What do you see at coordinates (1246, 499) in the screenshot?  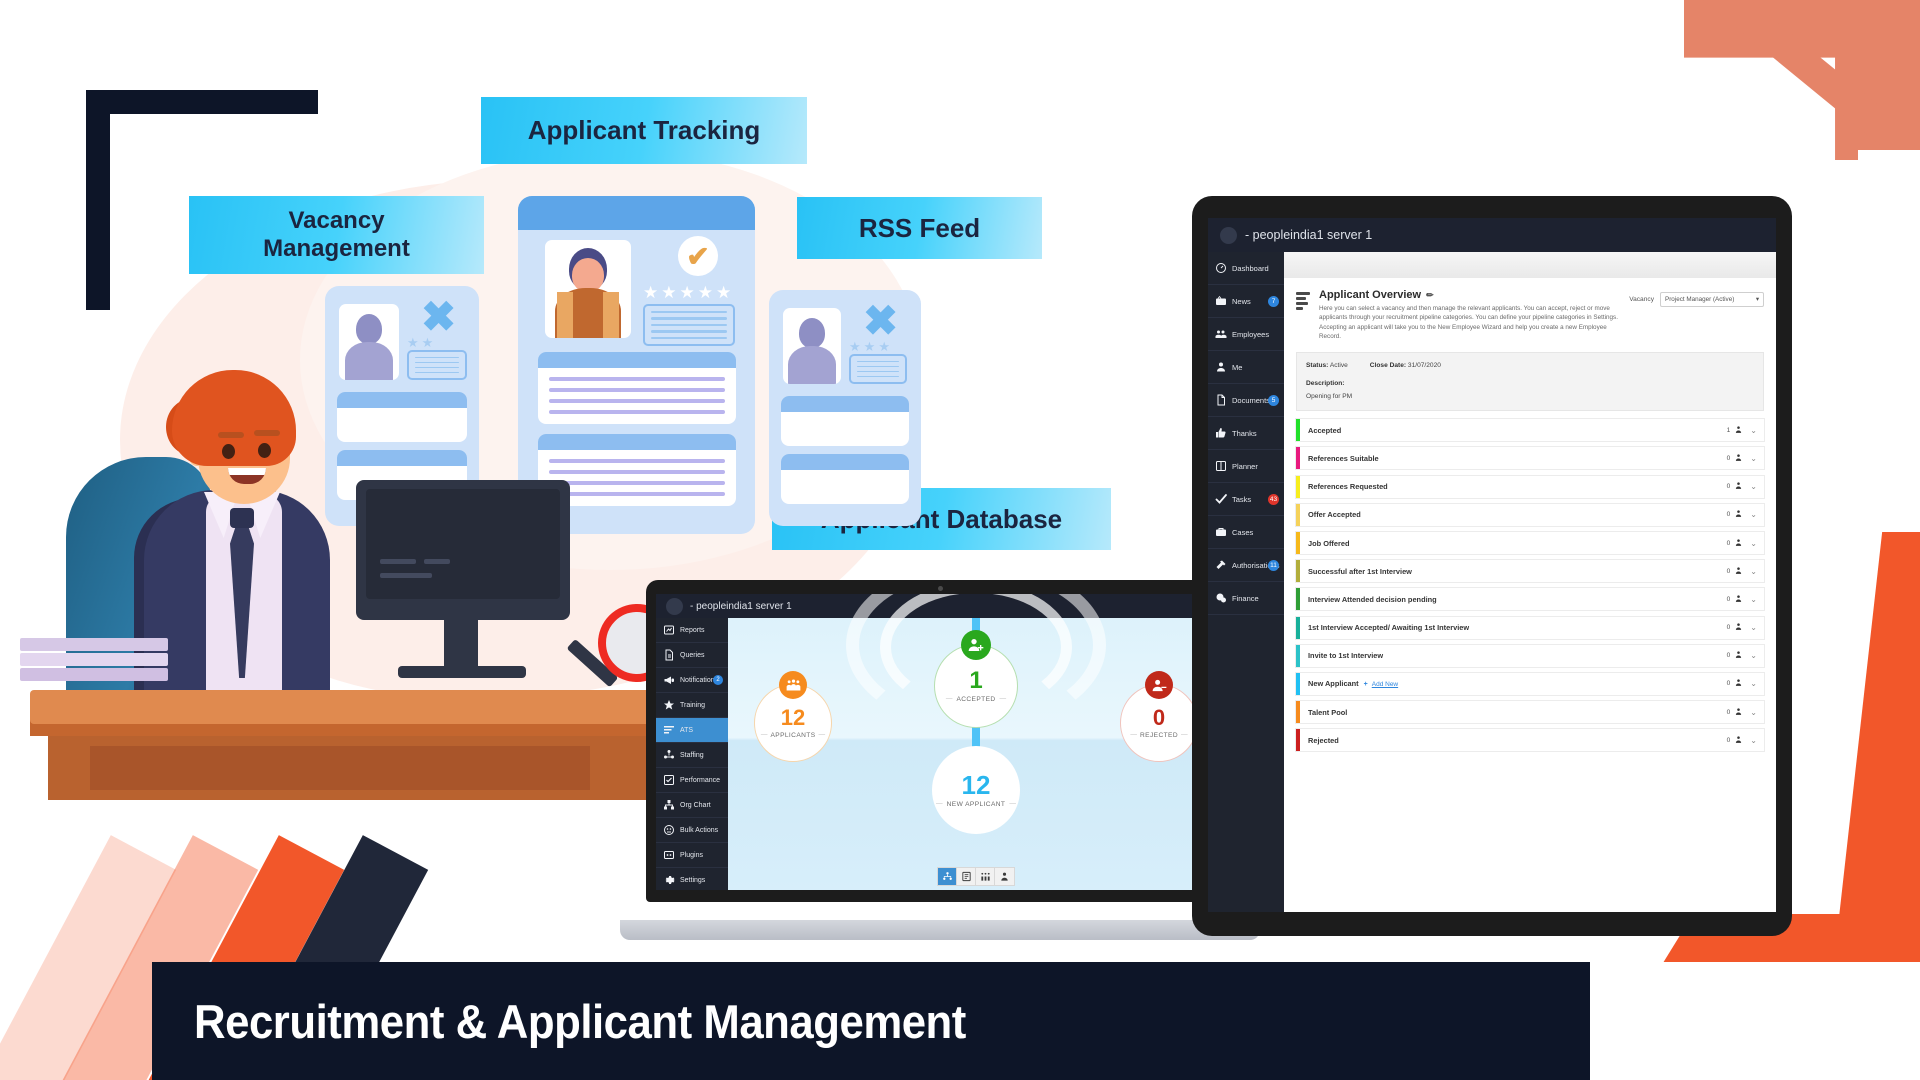 I see `sidebar-item-tasks: Tasks 43` at bounding box center [1246, 499].